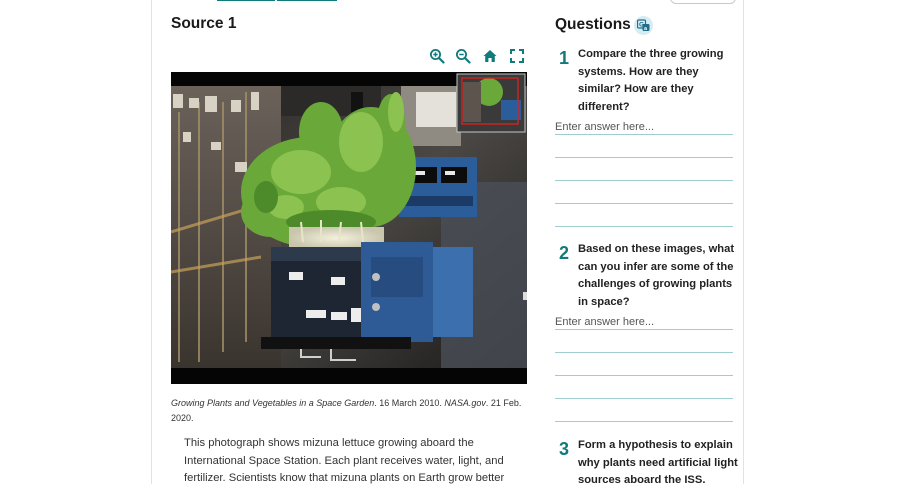  What do you see at coordinates (246, 0) in the screenshot?
I see `tab-indicator-left` at bounding box center [246, 0].